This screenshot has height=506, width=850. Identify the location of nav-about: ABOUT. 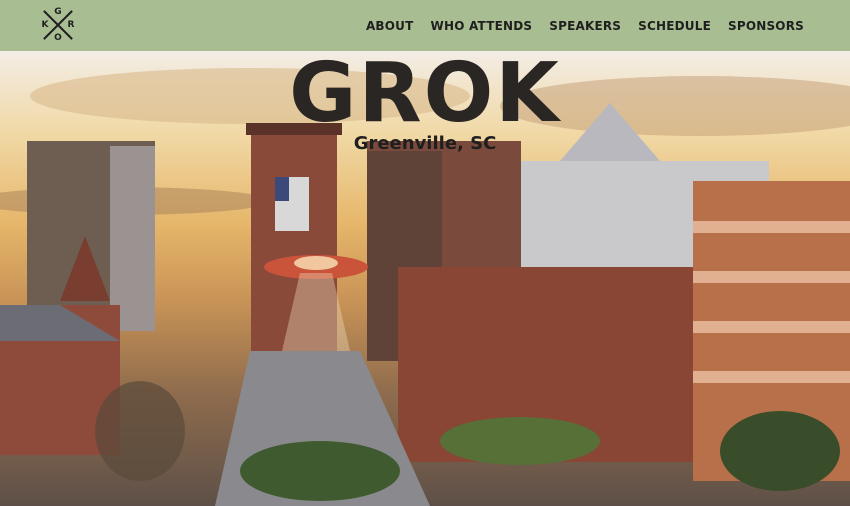
(390, 26).